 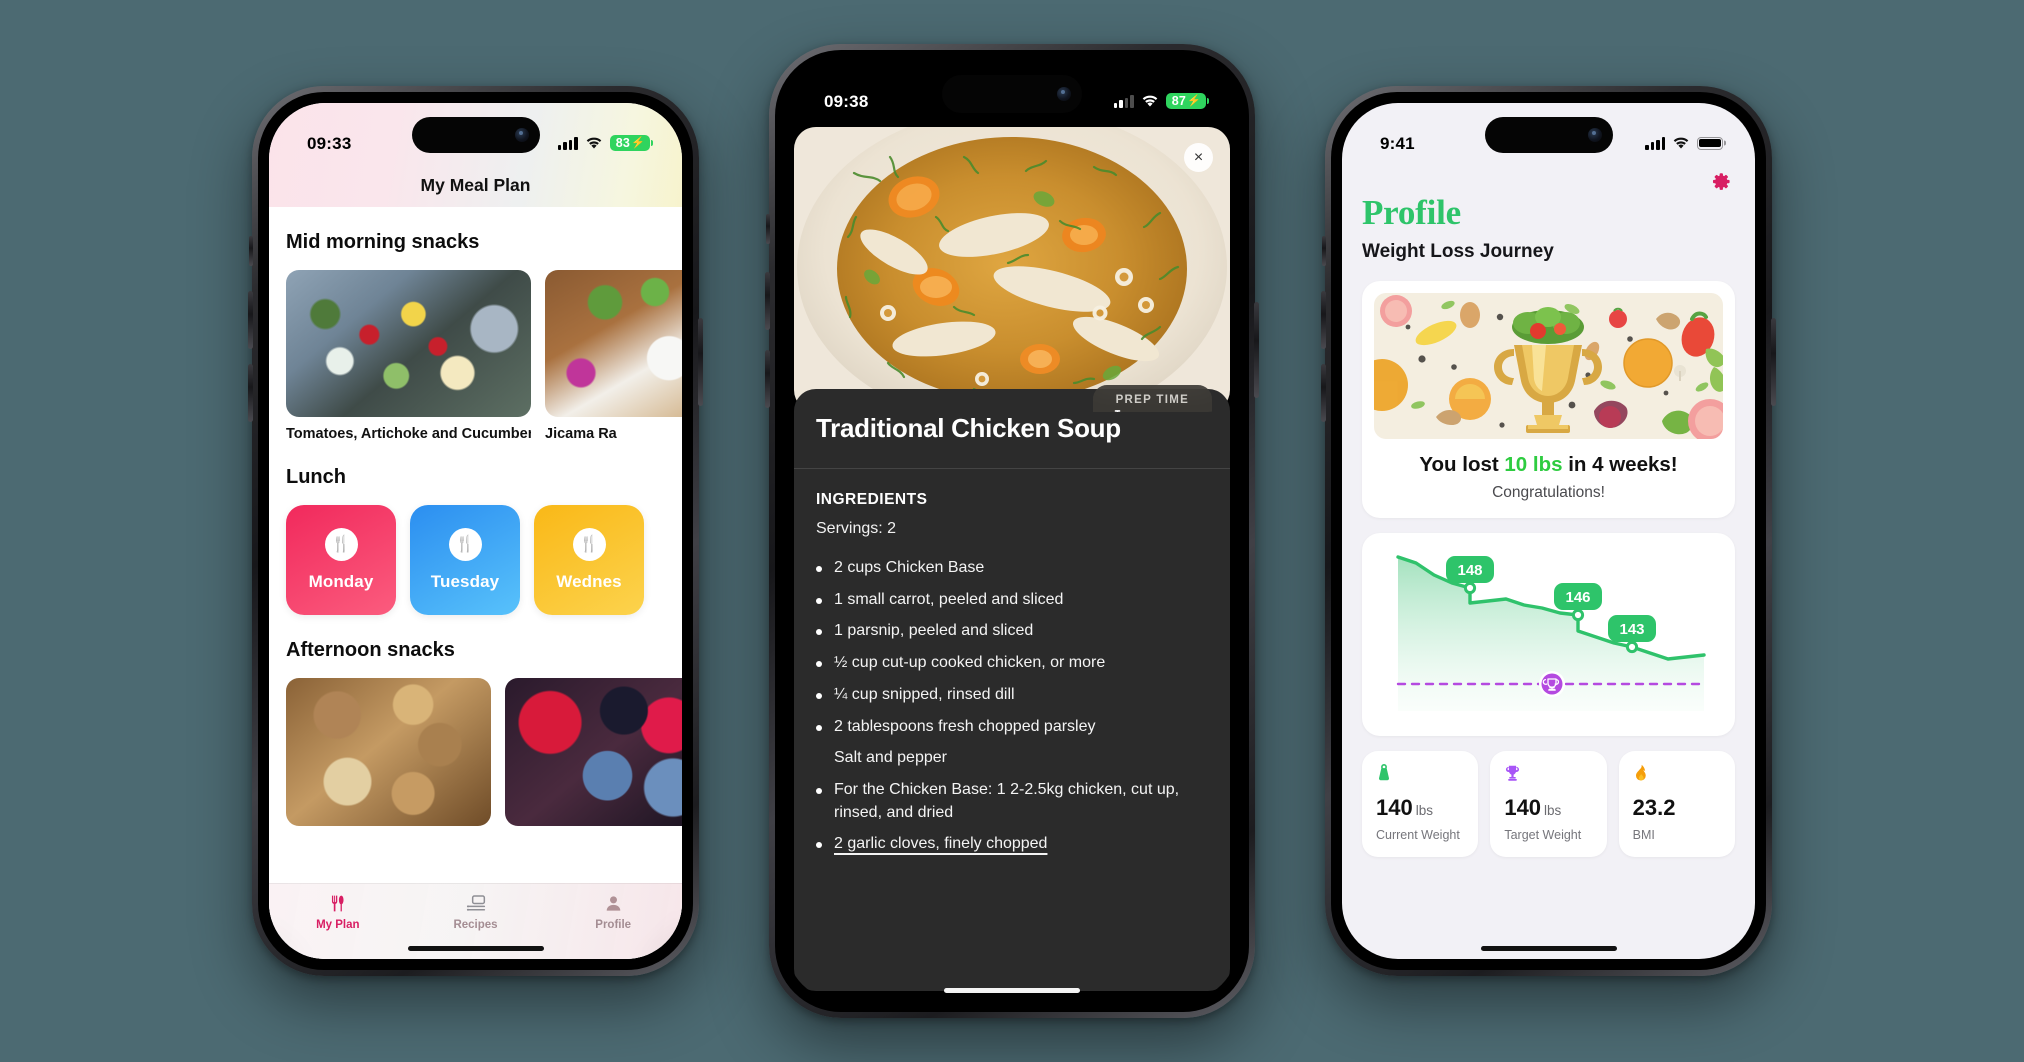 What do you see at coordinates (934, 631) in the screenshot?
I see `ingredient-text: 1 parsnip, peeled and sliced` at bounding box center [934, 631].